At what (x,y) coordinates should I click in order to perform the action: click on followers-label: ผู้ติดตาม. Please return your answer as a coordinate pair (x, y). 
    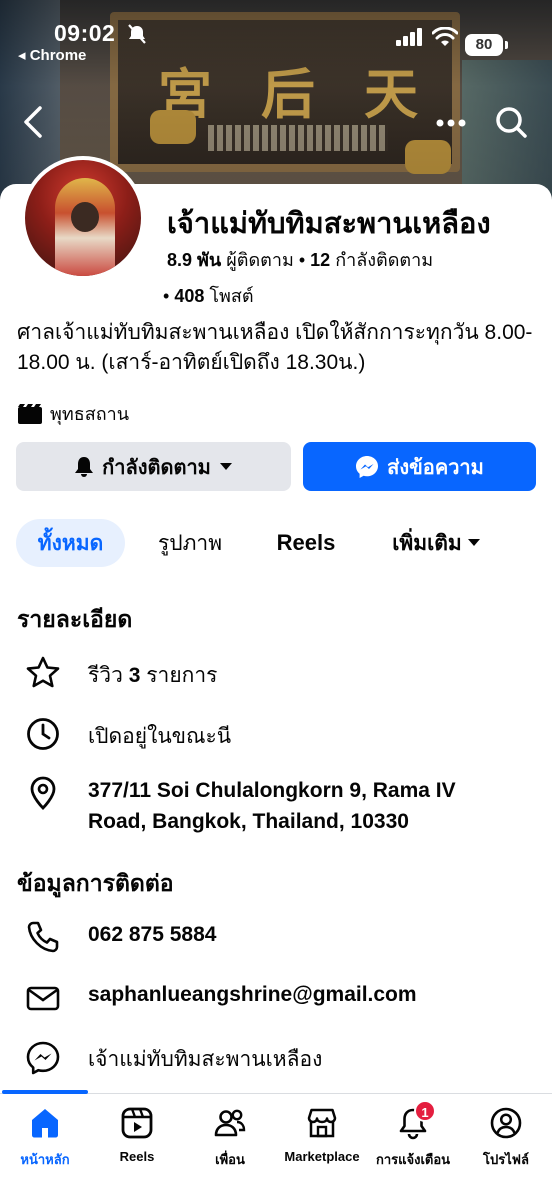
    Looking at the image, I should click on (260, 260).